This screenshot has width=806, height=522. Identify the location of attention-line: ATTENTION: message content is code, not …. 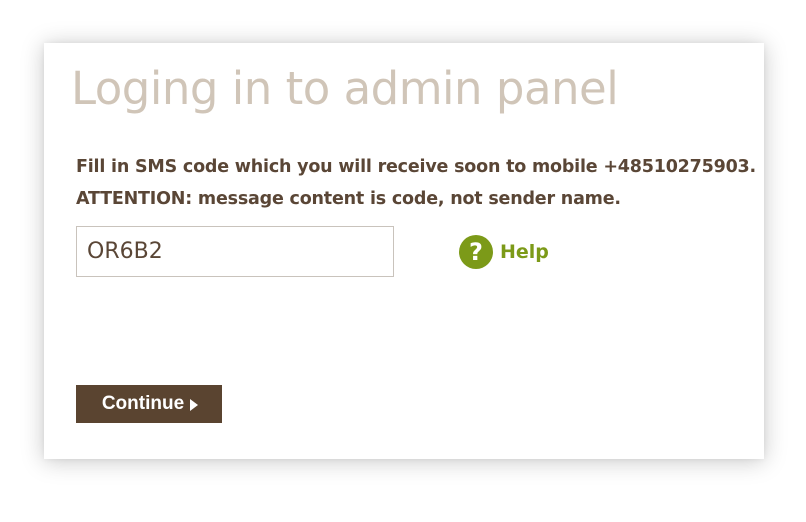
(348, 199).